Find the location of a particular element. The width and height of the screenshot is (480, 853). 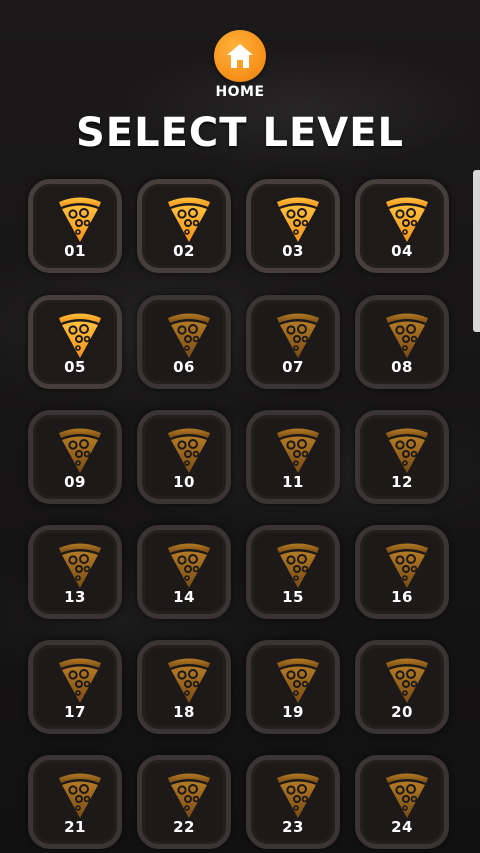

level-tile-05: 05 is located at coordinates (75, 342).